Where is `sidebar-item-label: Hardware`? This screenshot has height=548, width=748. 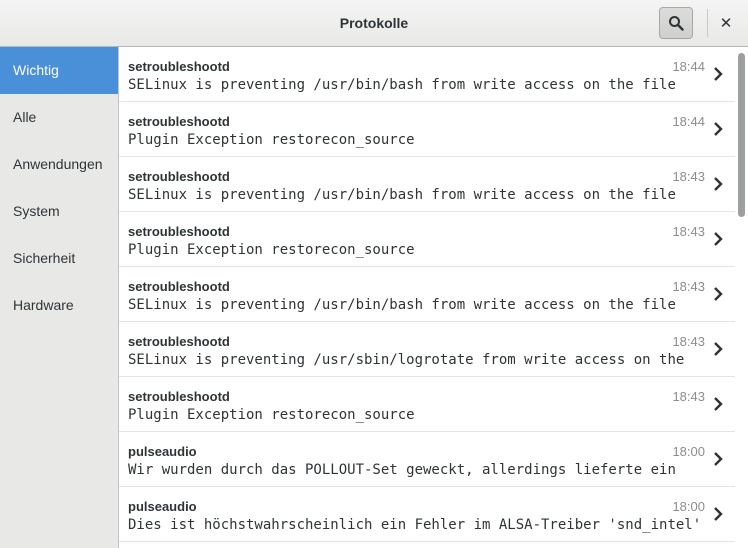 sidebar-item-label: Hardware is located at coordinates (43, 305).